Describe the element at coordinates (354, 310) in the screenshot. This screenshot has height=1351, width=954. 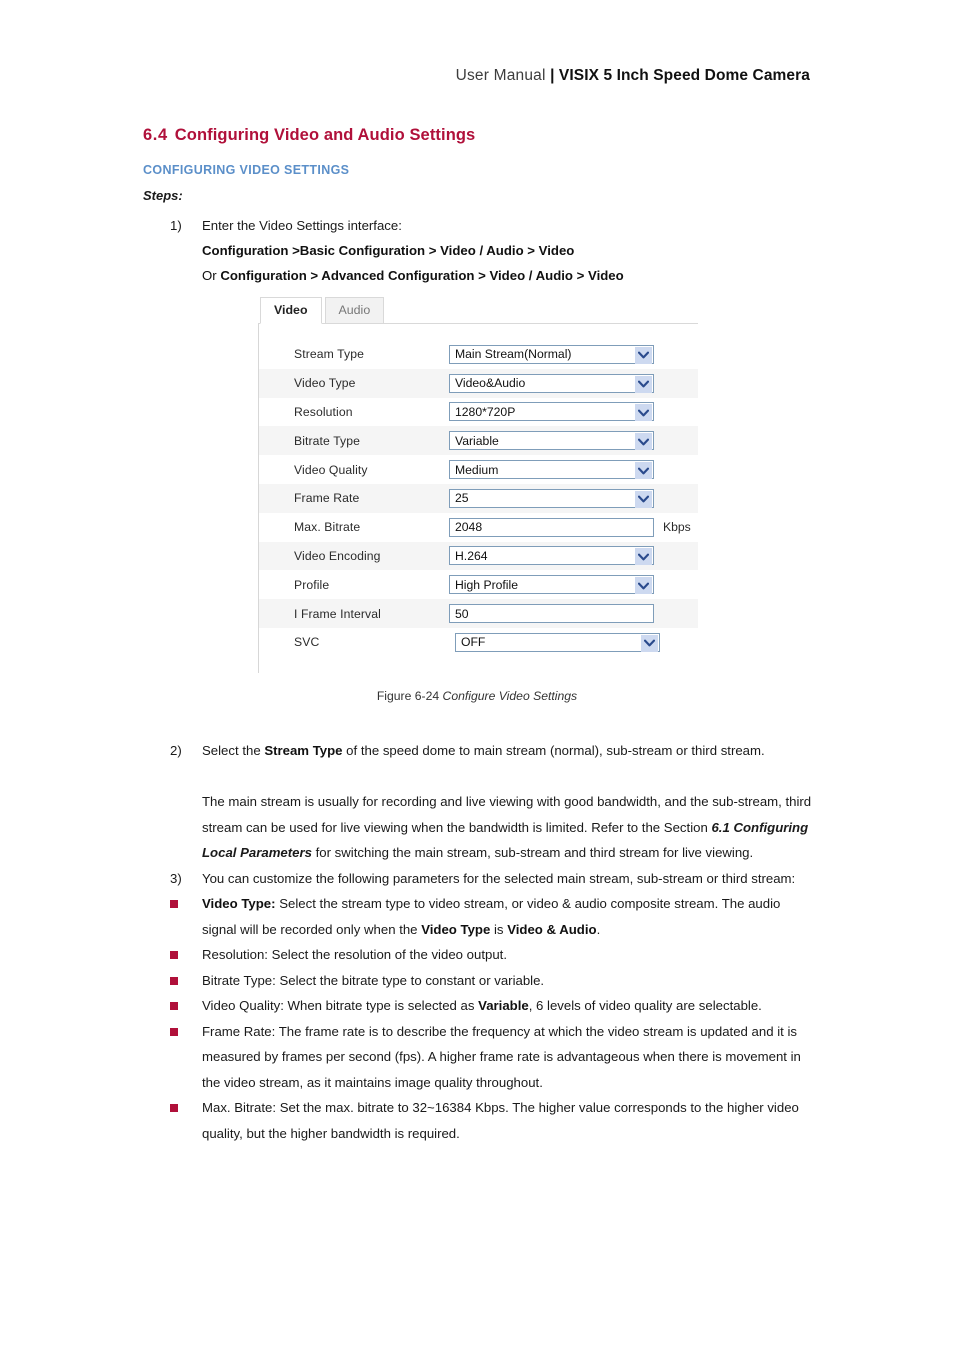
I see `tab-audio: Audio` at that location.